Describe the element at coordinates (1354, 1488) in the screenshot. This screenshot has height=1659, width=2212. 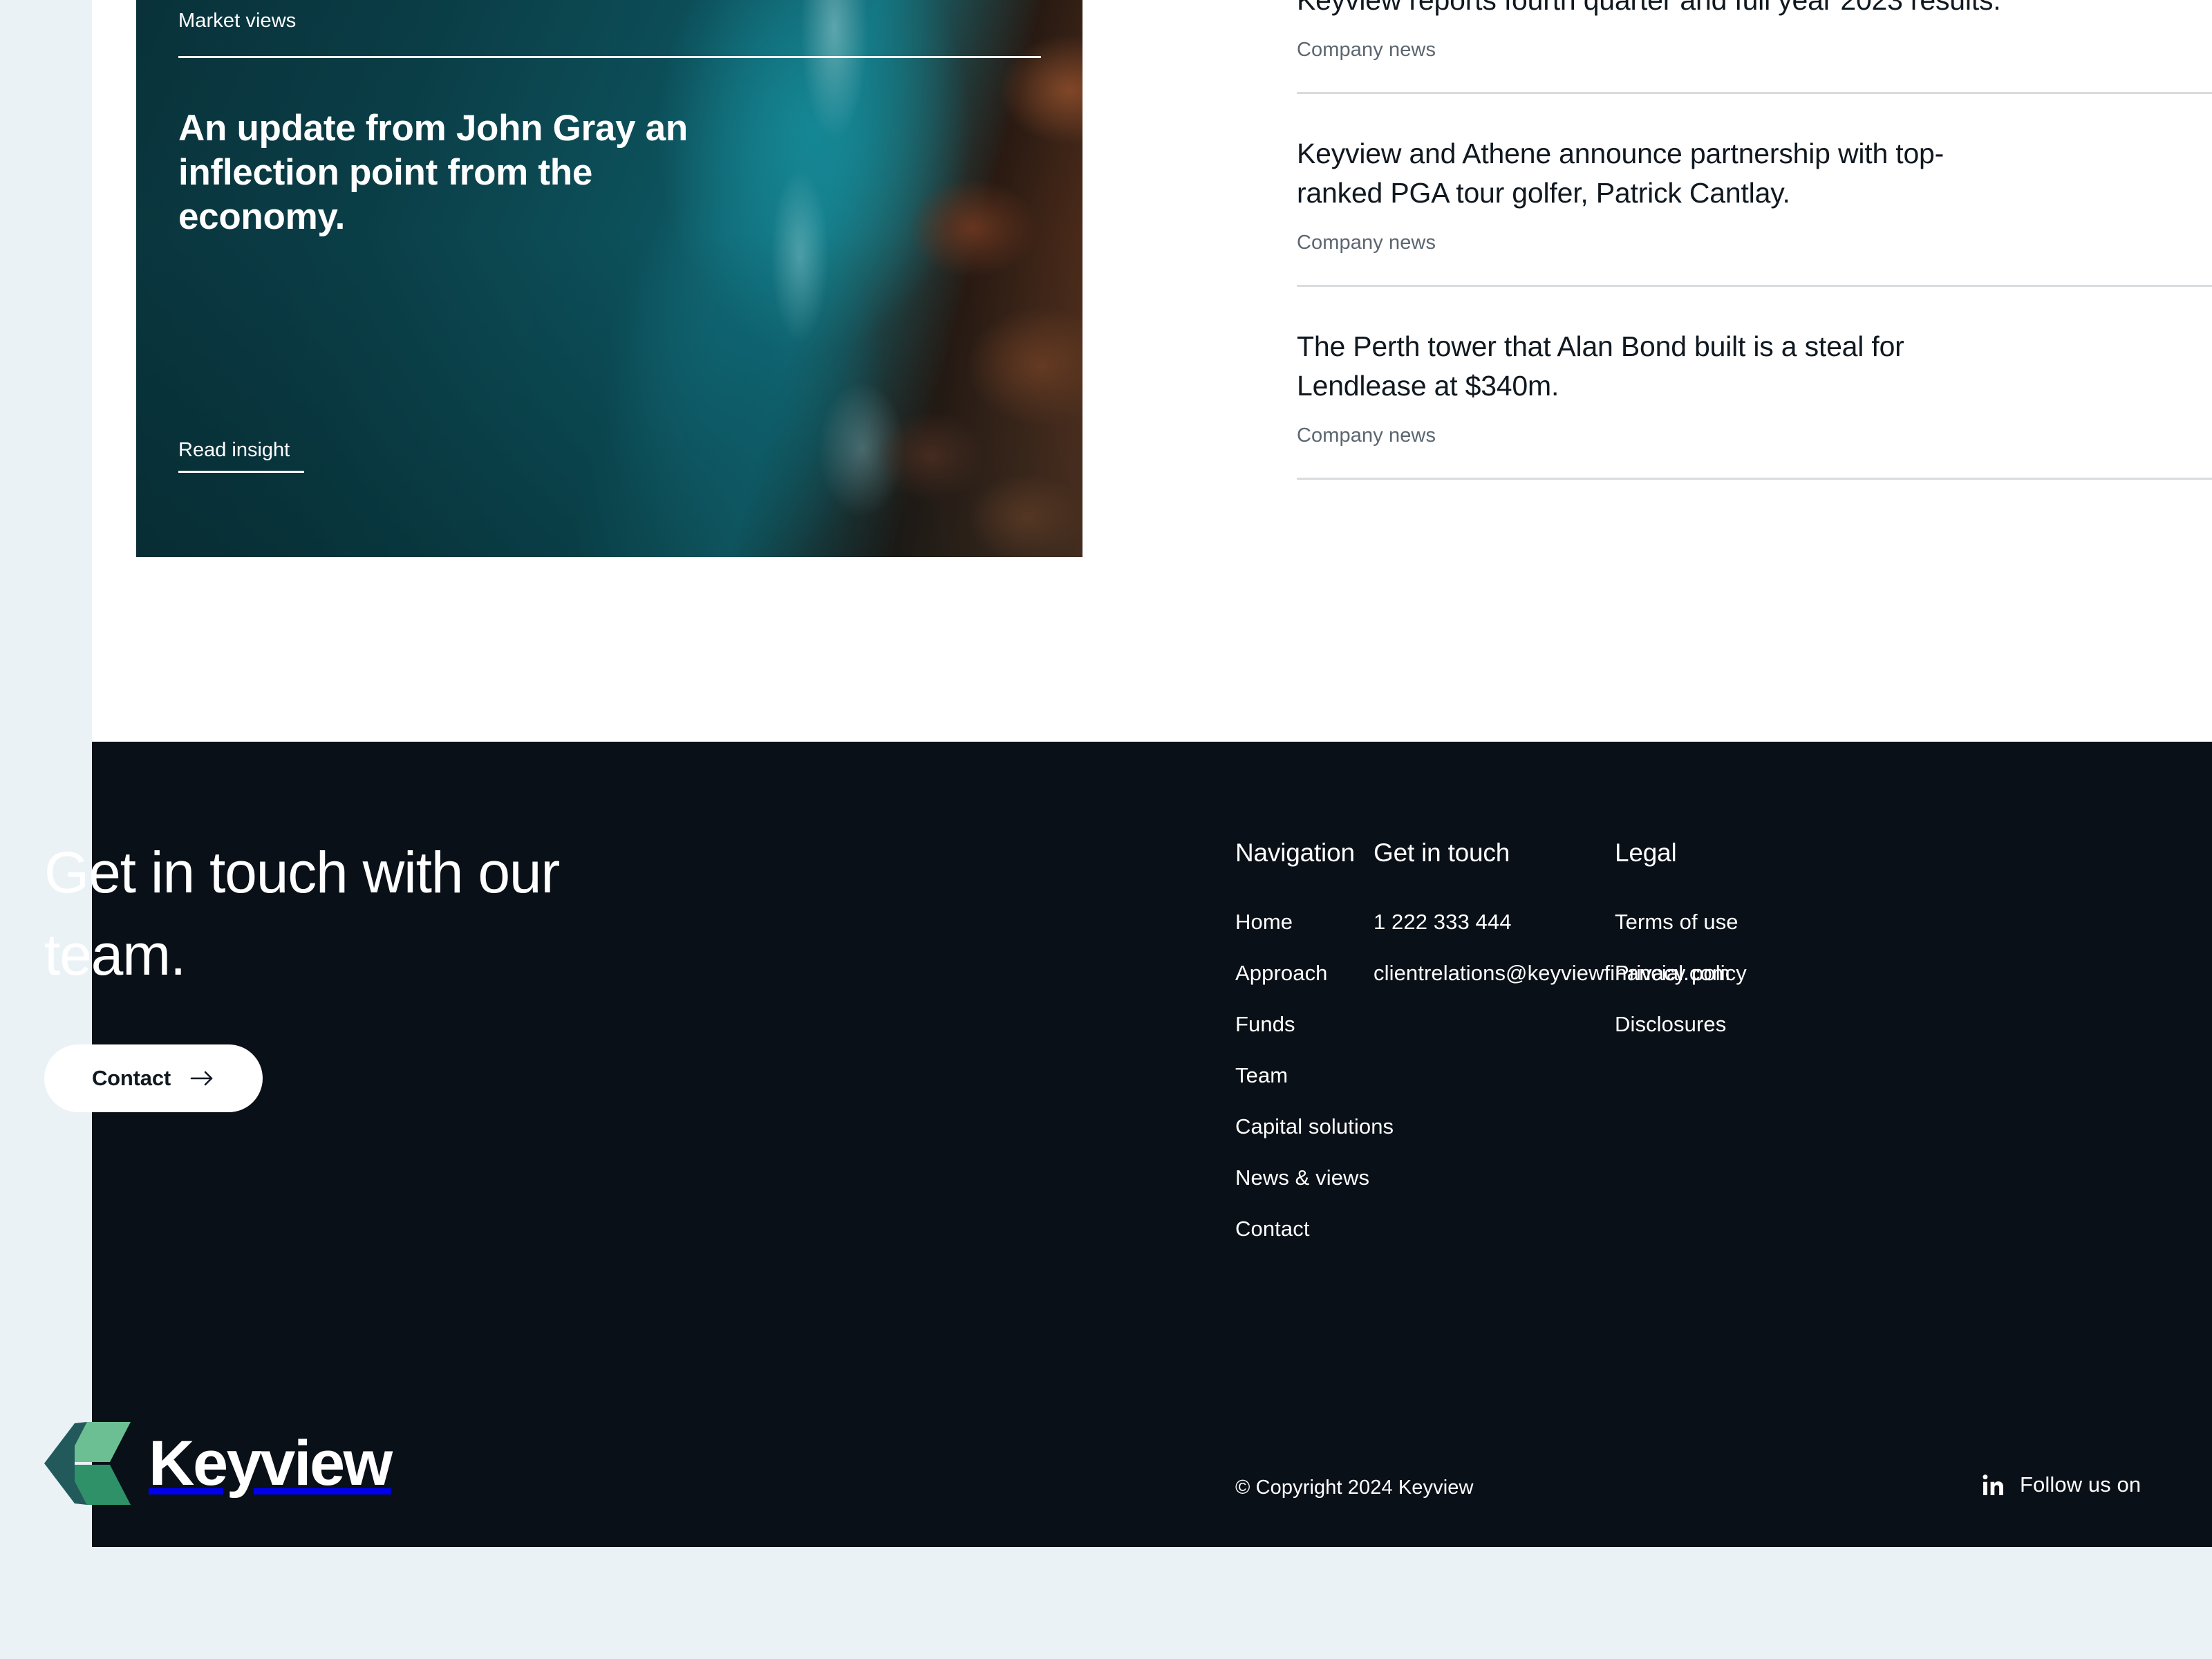
I see `copyright-text: © Copyright 2024 Keyview` at that location.